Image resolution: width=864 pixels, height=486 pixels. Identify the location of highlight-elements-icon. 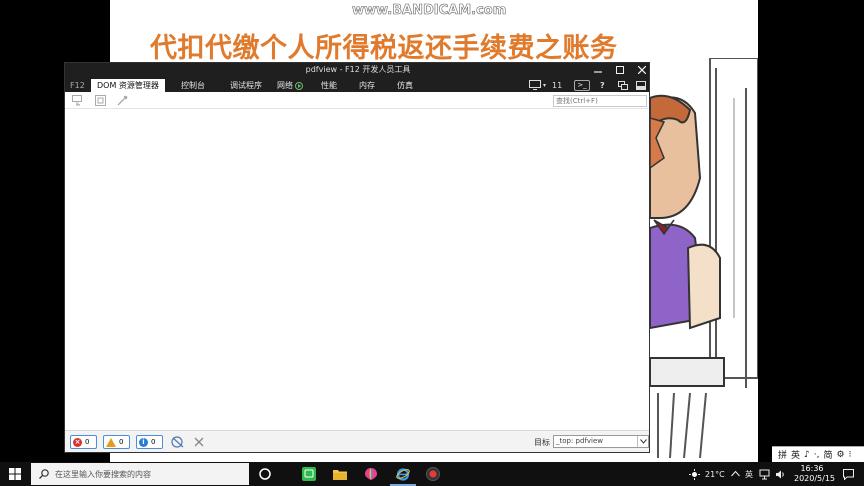
(100, 100).